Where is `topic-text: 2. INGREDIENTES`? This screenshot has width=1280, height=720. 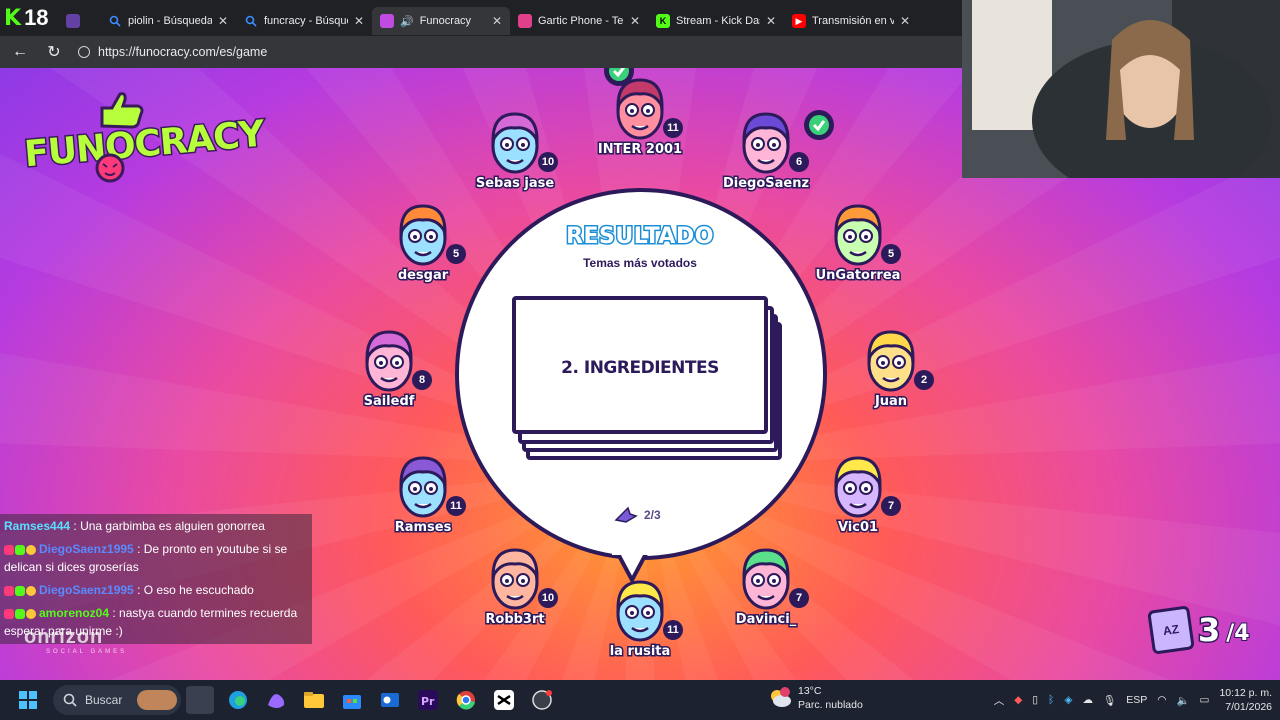
topic-text: 2. INGREDIENTES is located at coordinates (640, 368).